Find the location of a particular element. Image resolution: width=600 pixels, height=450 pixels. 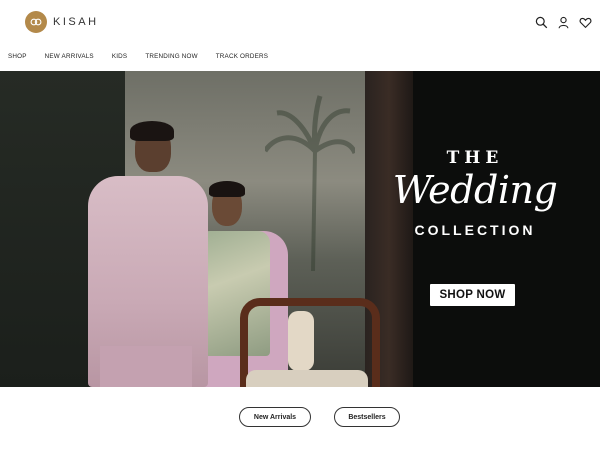

model-one-trousers is located at coordinates (146, 366).